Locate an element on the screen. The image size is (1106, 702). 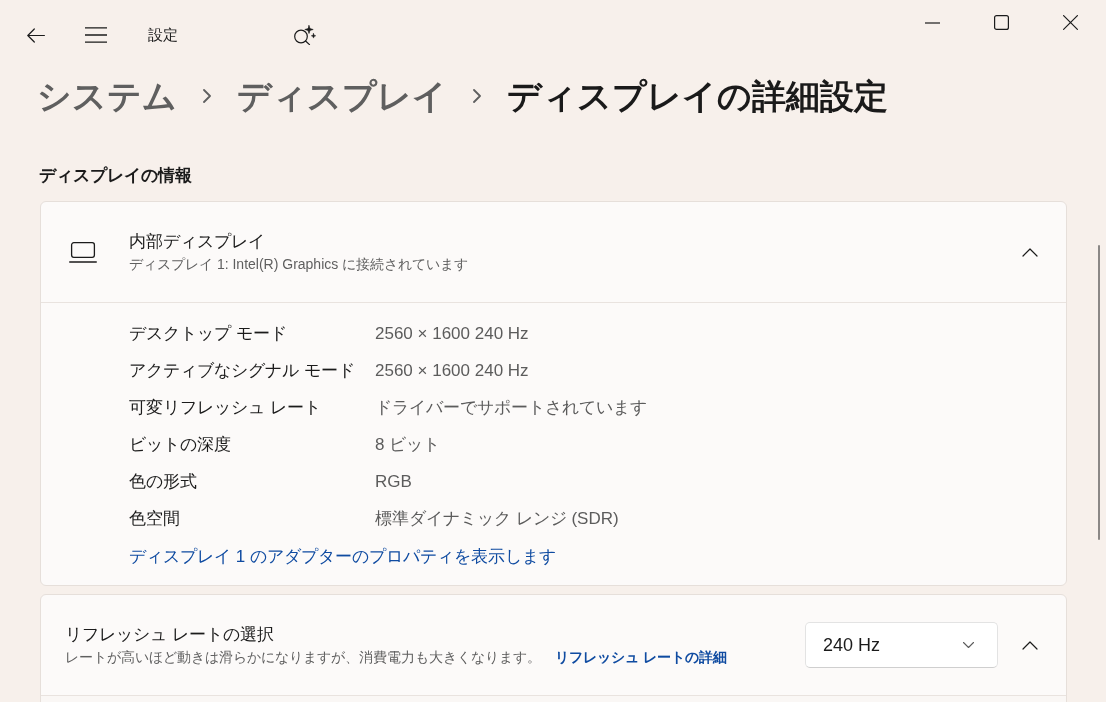
refresh-rate-description: レートが高いほど動きは滑らかになりますが、消費電力も大きくなります。 is located at coordinates (303, 657).